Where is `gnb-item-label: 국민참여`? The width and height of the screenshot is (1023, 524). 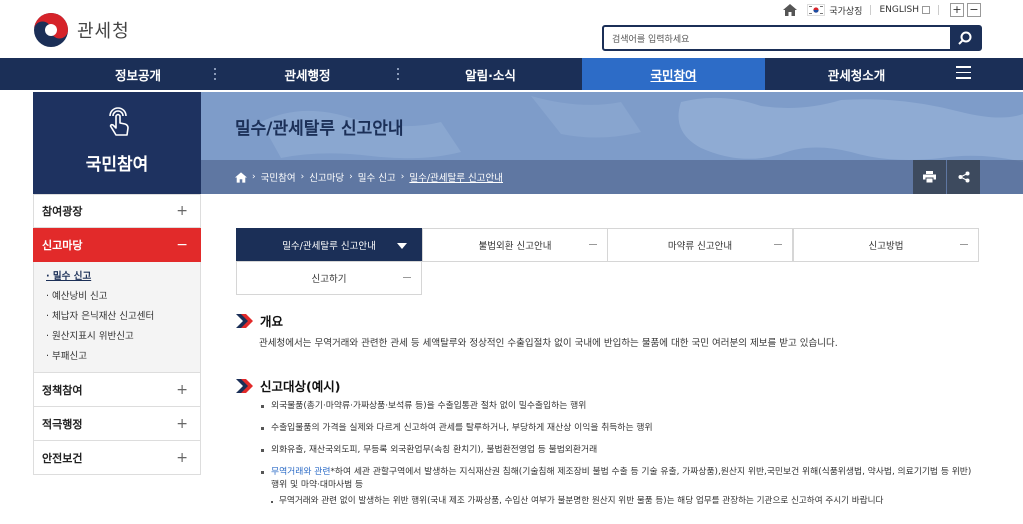
gnb-item-label: 국민참여 is located at coordinates (673, 75).